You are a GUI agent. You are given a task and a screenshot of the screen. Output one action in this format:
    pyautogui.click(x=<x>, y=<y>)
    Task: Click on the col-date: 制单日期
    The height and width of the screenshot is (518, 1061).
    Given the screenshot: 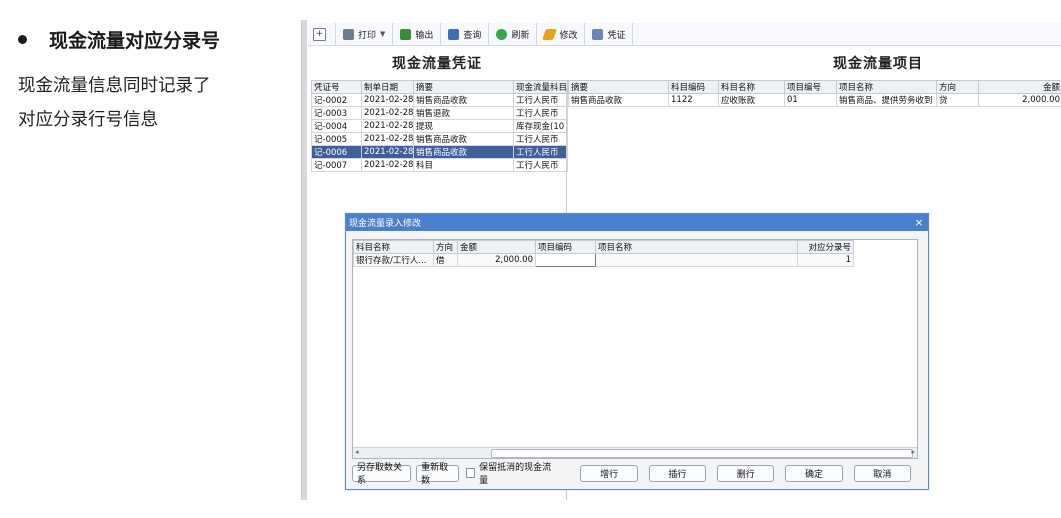 What is the action you would take?
    pyautogui.click(x=387, y=87)
    